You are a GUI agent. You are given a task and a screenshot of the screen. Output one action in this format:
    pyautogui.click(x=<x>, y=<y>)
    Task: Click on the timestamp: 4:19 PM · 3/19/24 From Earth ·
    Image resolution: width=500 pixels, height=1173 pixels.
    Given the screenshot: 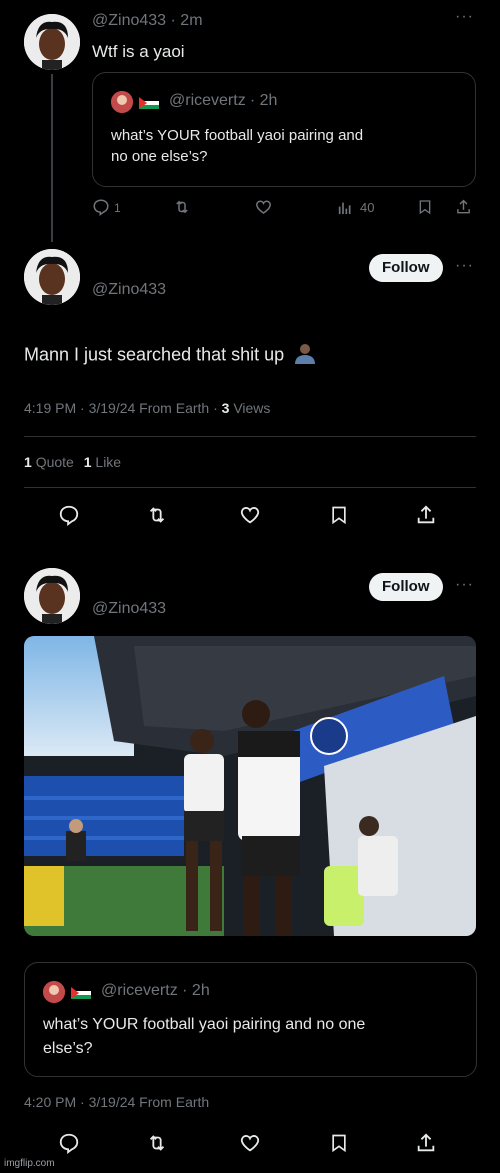 What is the action you would take?
    pyautogui.click(x=123, y=408)
    